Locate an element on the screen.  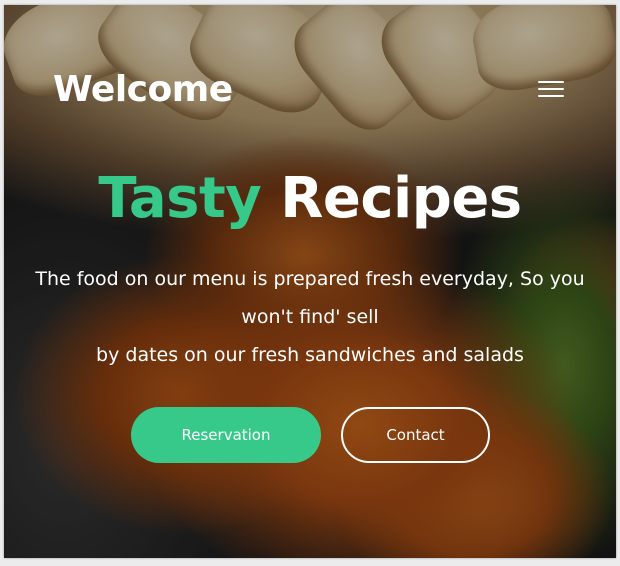
hero-title: Tasty Recipes is located at coordinates (310, 199).